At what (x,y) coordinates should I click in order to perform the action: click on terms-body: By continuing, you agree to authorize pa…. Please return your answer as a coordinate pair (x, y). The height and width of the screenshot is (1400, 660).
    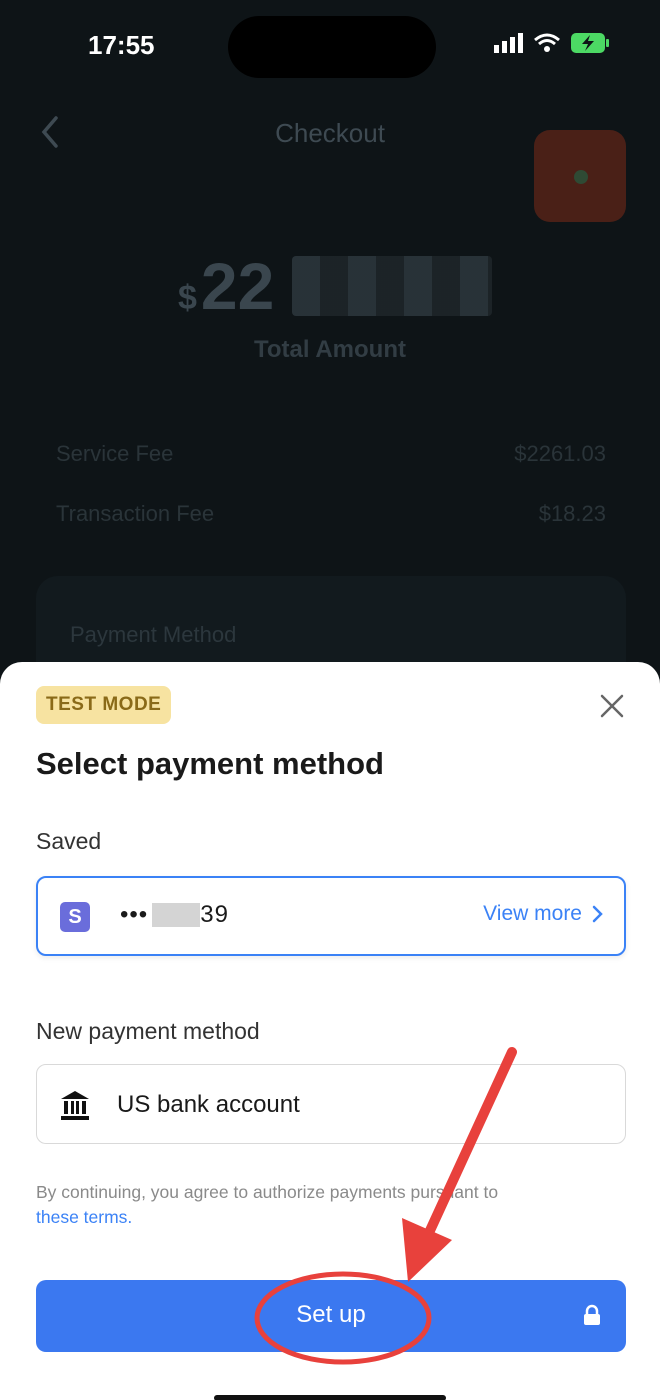
    Looking at the image, I should click on (267, 1192).